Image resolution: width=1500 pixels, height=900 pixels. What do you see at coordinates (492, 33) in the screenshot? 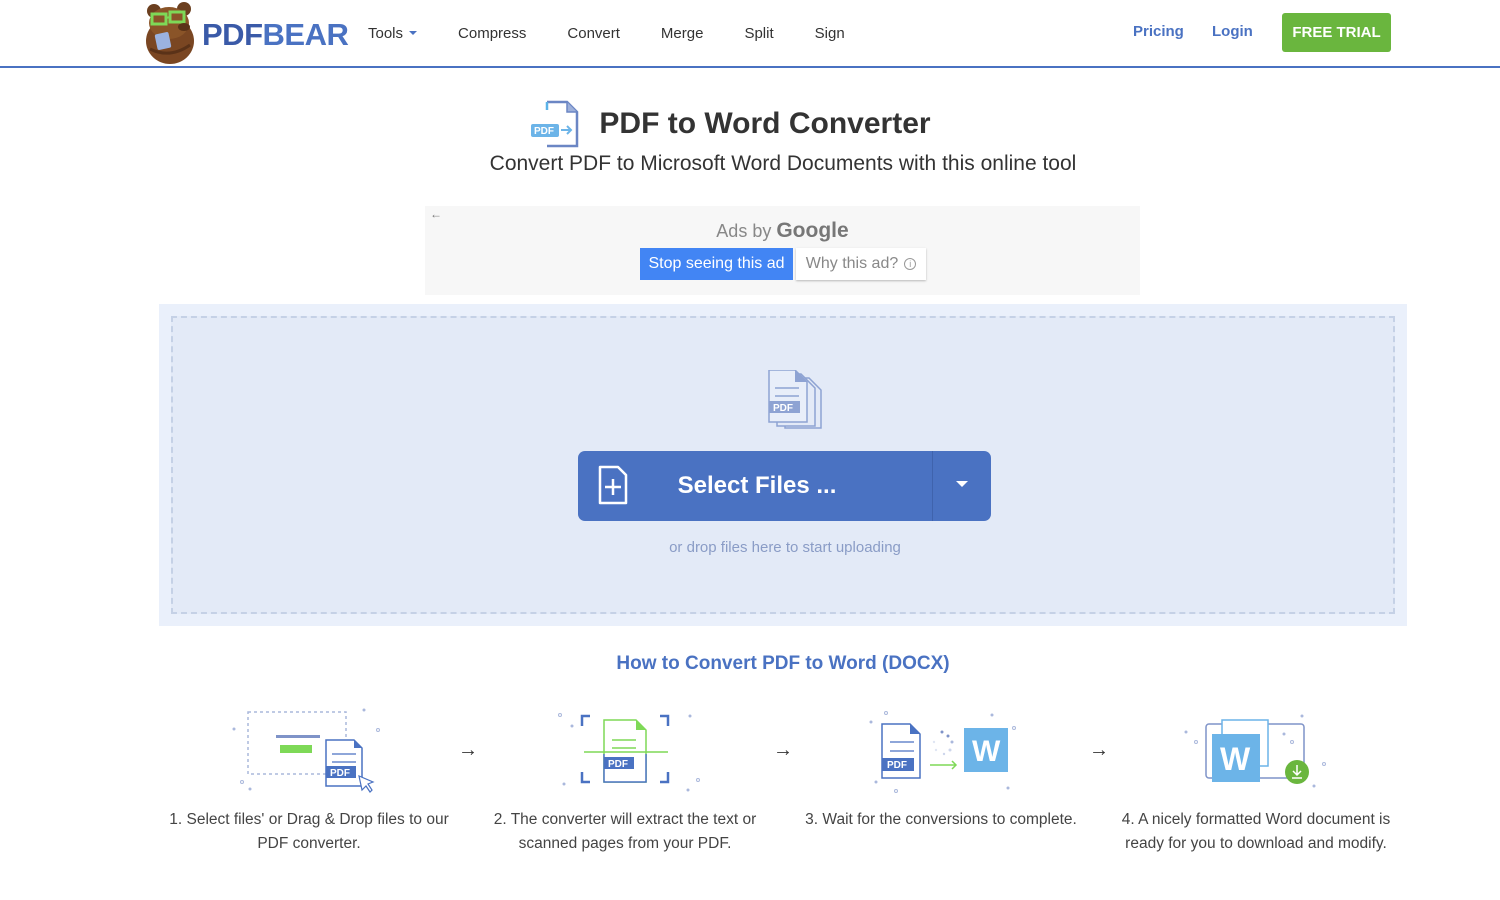
I see `nav-compress: Compress` at bounding box center [492, 33].